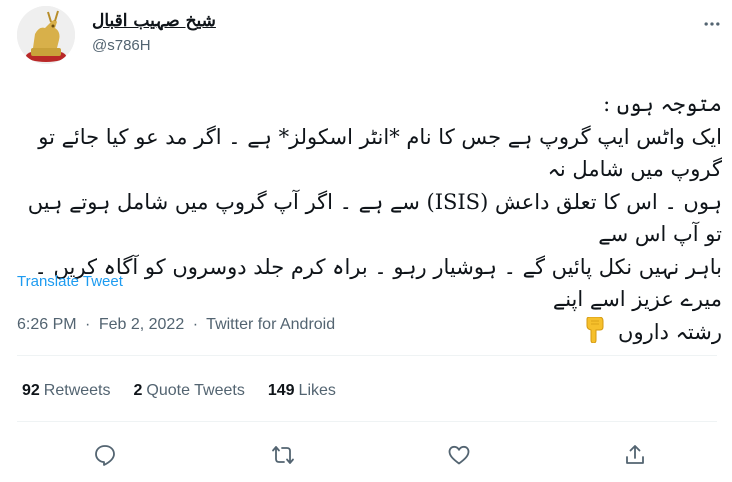 The height and width of the screenshot is (482, 732). I want to click on quotes-count: 2, so click(138, 390).